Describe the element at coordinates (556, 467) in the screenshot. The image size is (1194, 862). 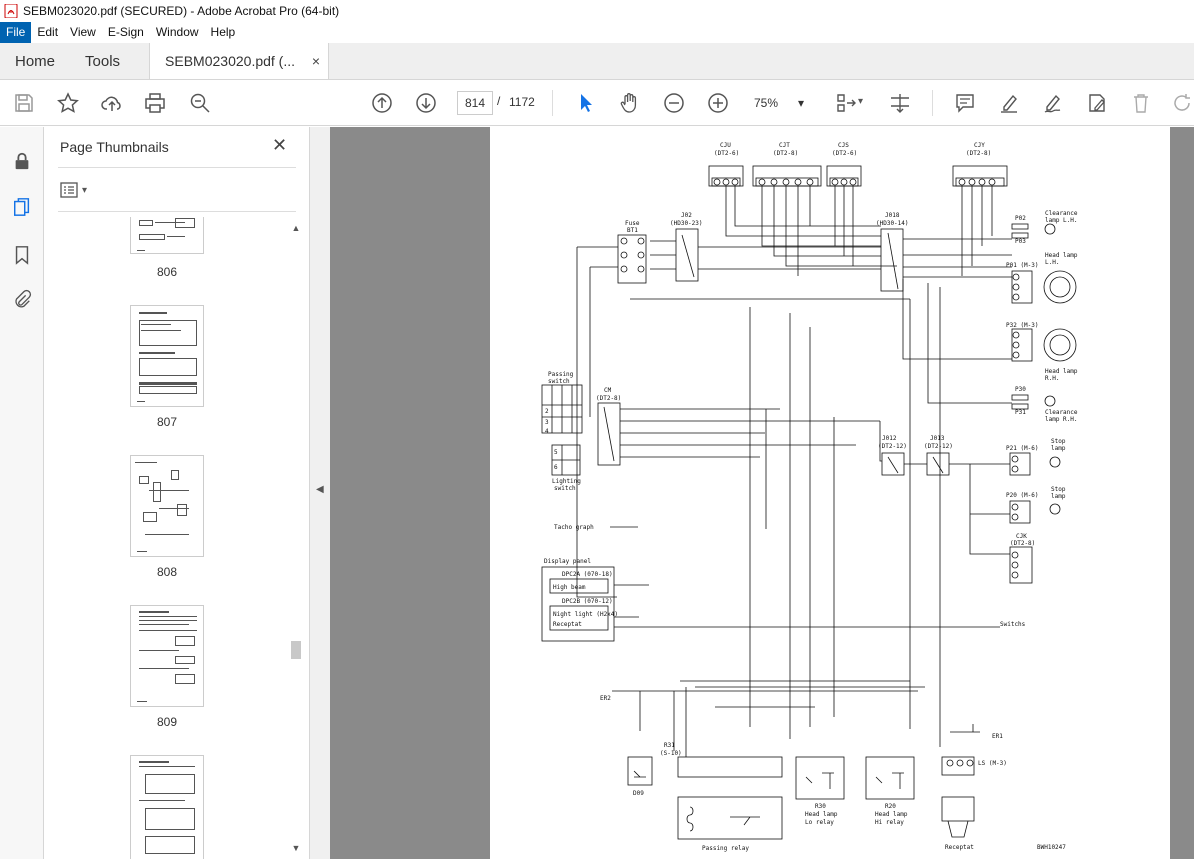
I see `svg-text: 6` at that location.